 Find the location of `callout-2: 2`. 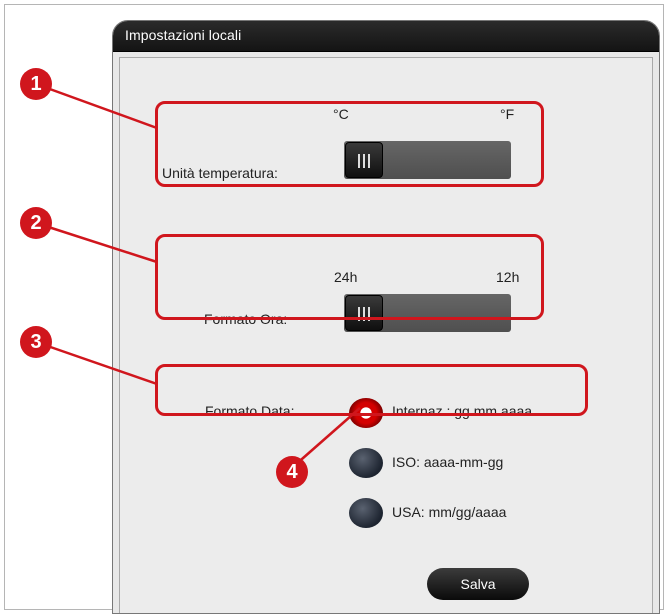

callout-2: 2 is located at coordinates (36, 223).